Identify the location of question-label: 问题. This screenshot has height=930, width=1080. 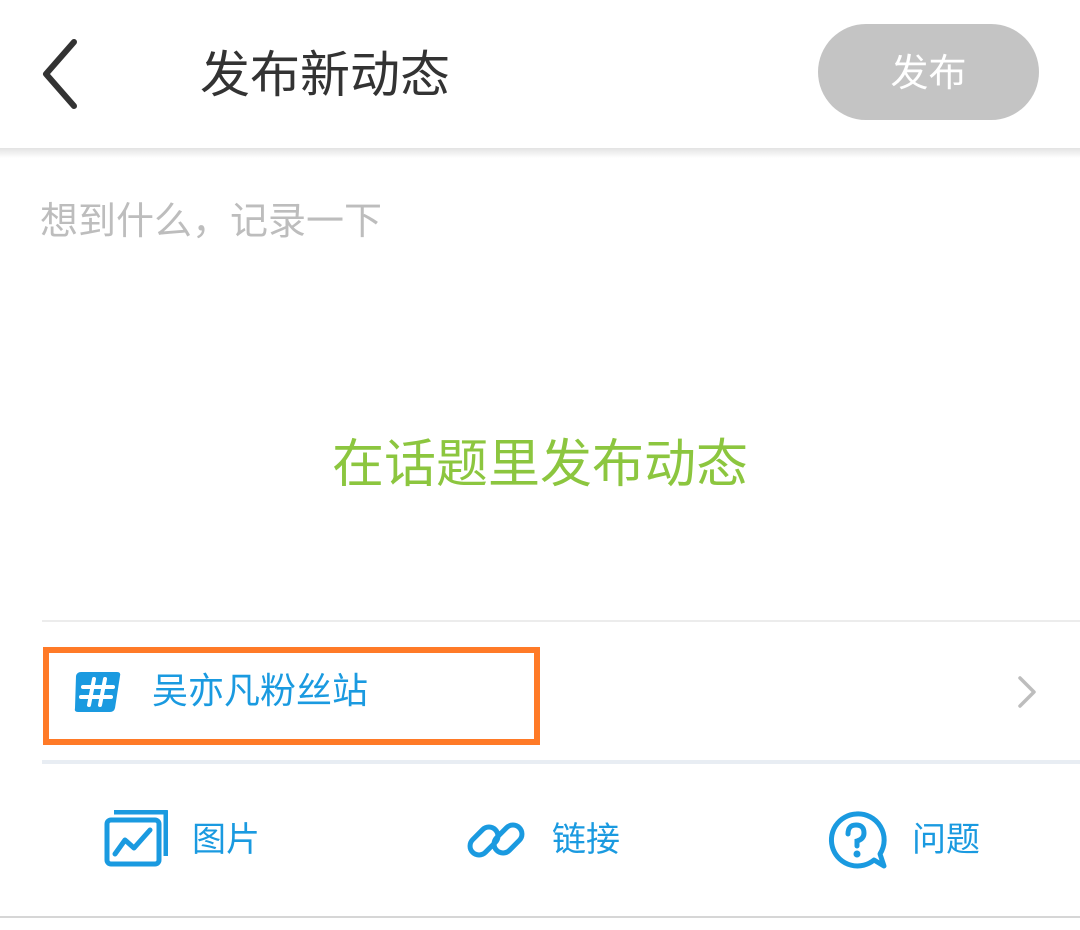
(946, 840).